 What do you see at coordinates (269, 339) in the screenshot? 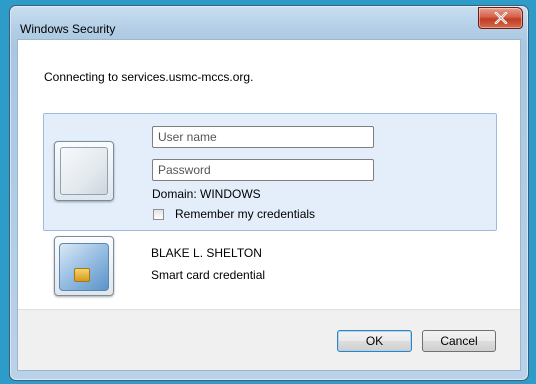
I see `dialog-footer: OK Cancel` at bounding box center [269, 339].